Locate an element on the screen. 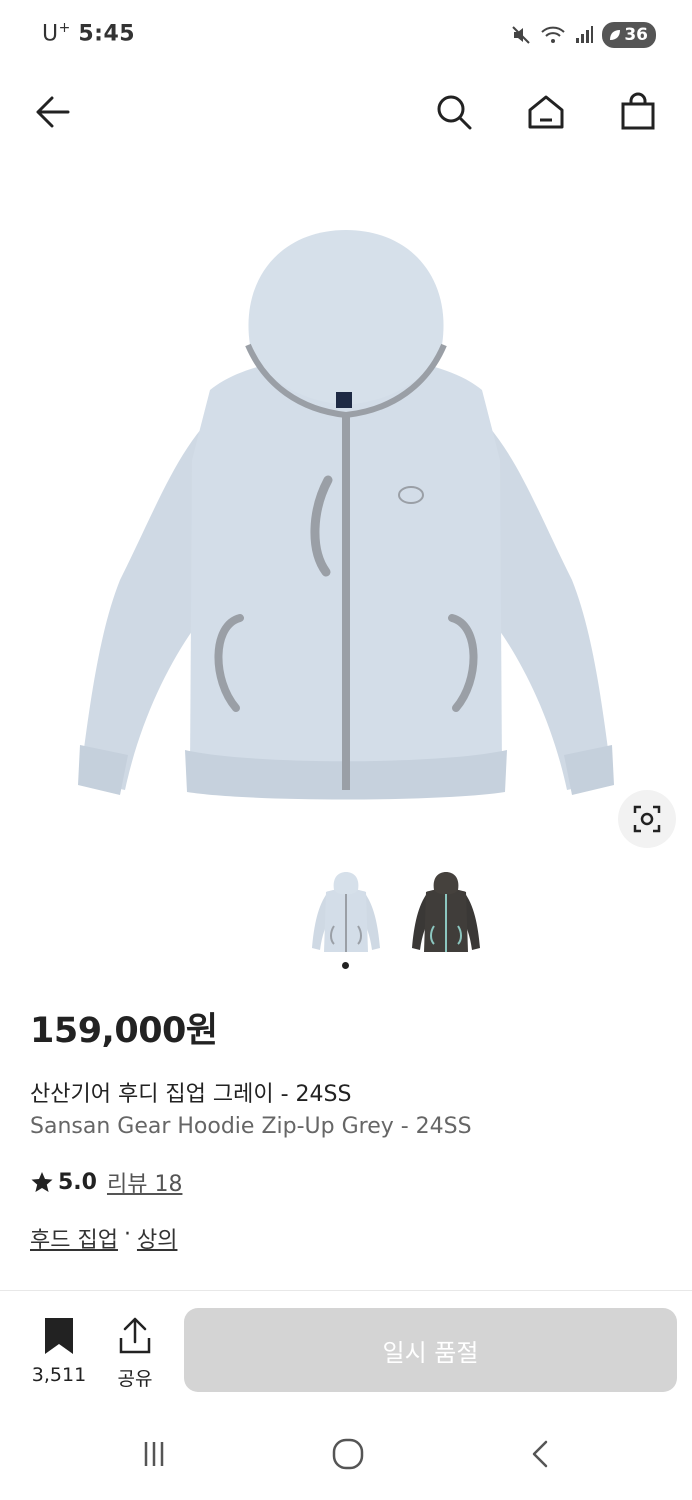  bookmark-button: 3,511 is located at coordinates (59, 1351).